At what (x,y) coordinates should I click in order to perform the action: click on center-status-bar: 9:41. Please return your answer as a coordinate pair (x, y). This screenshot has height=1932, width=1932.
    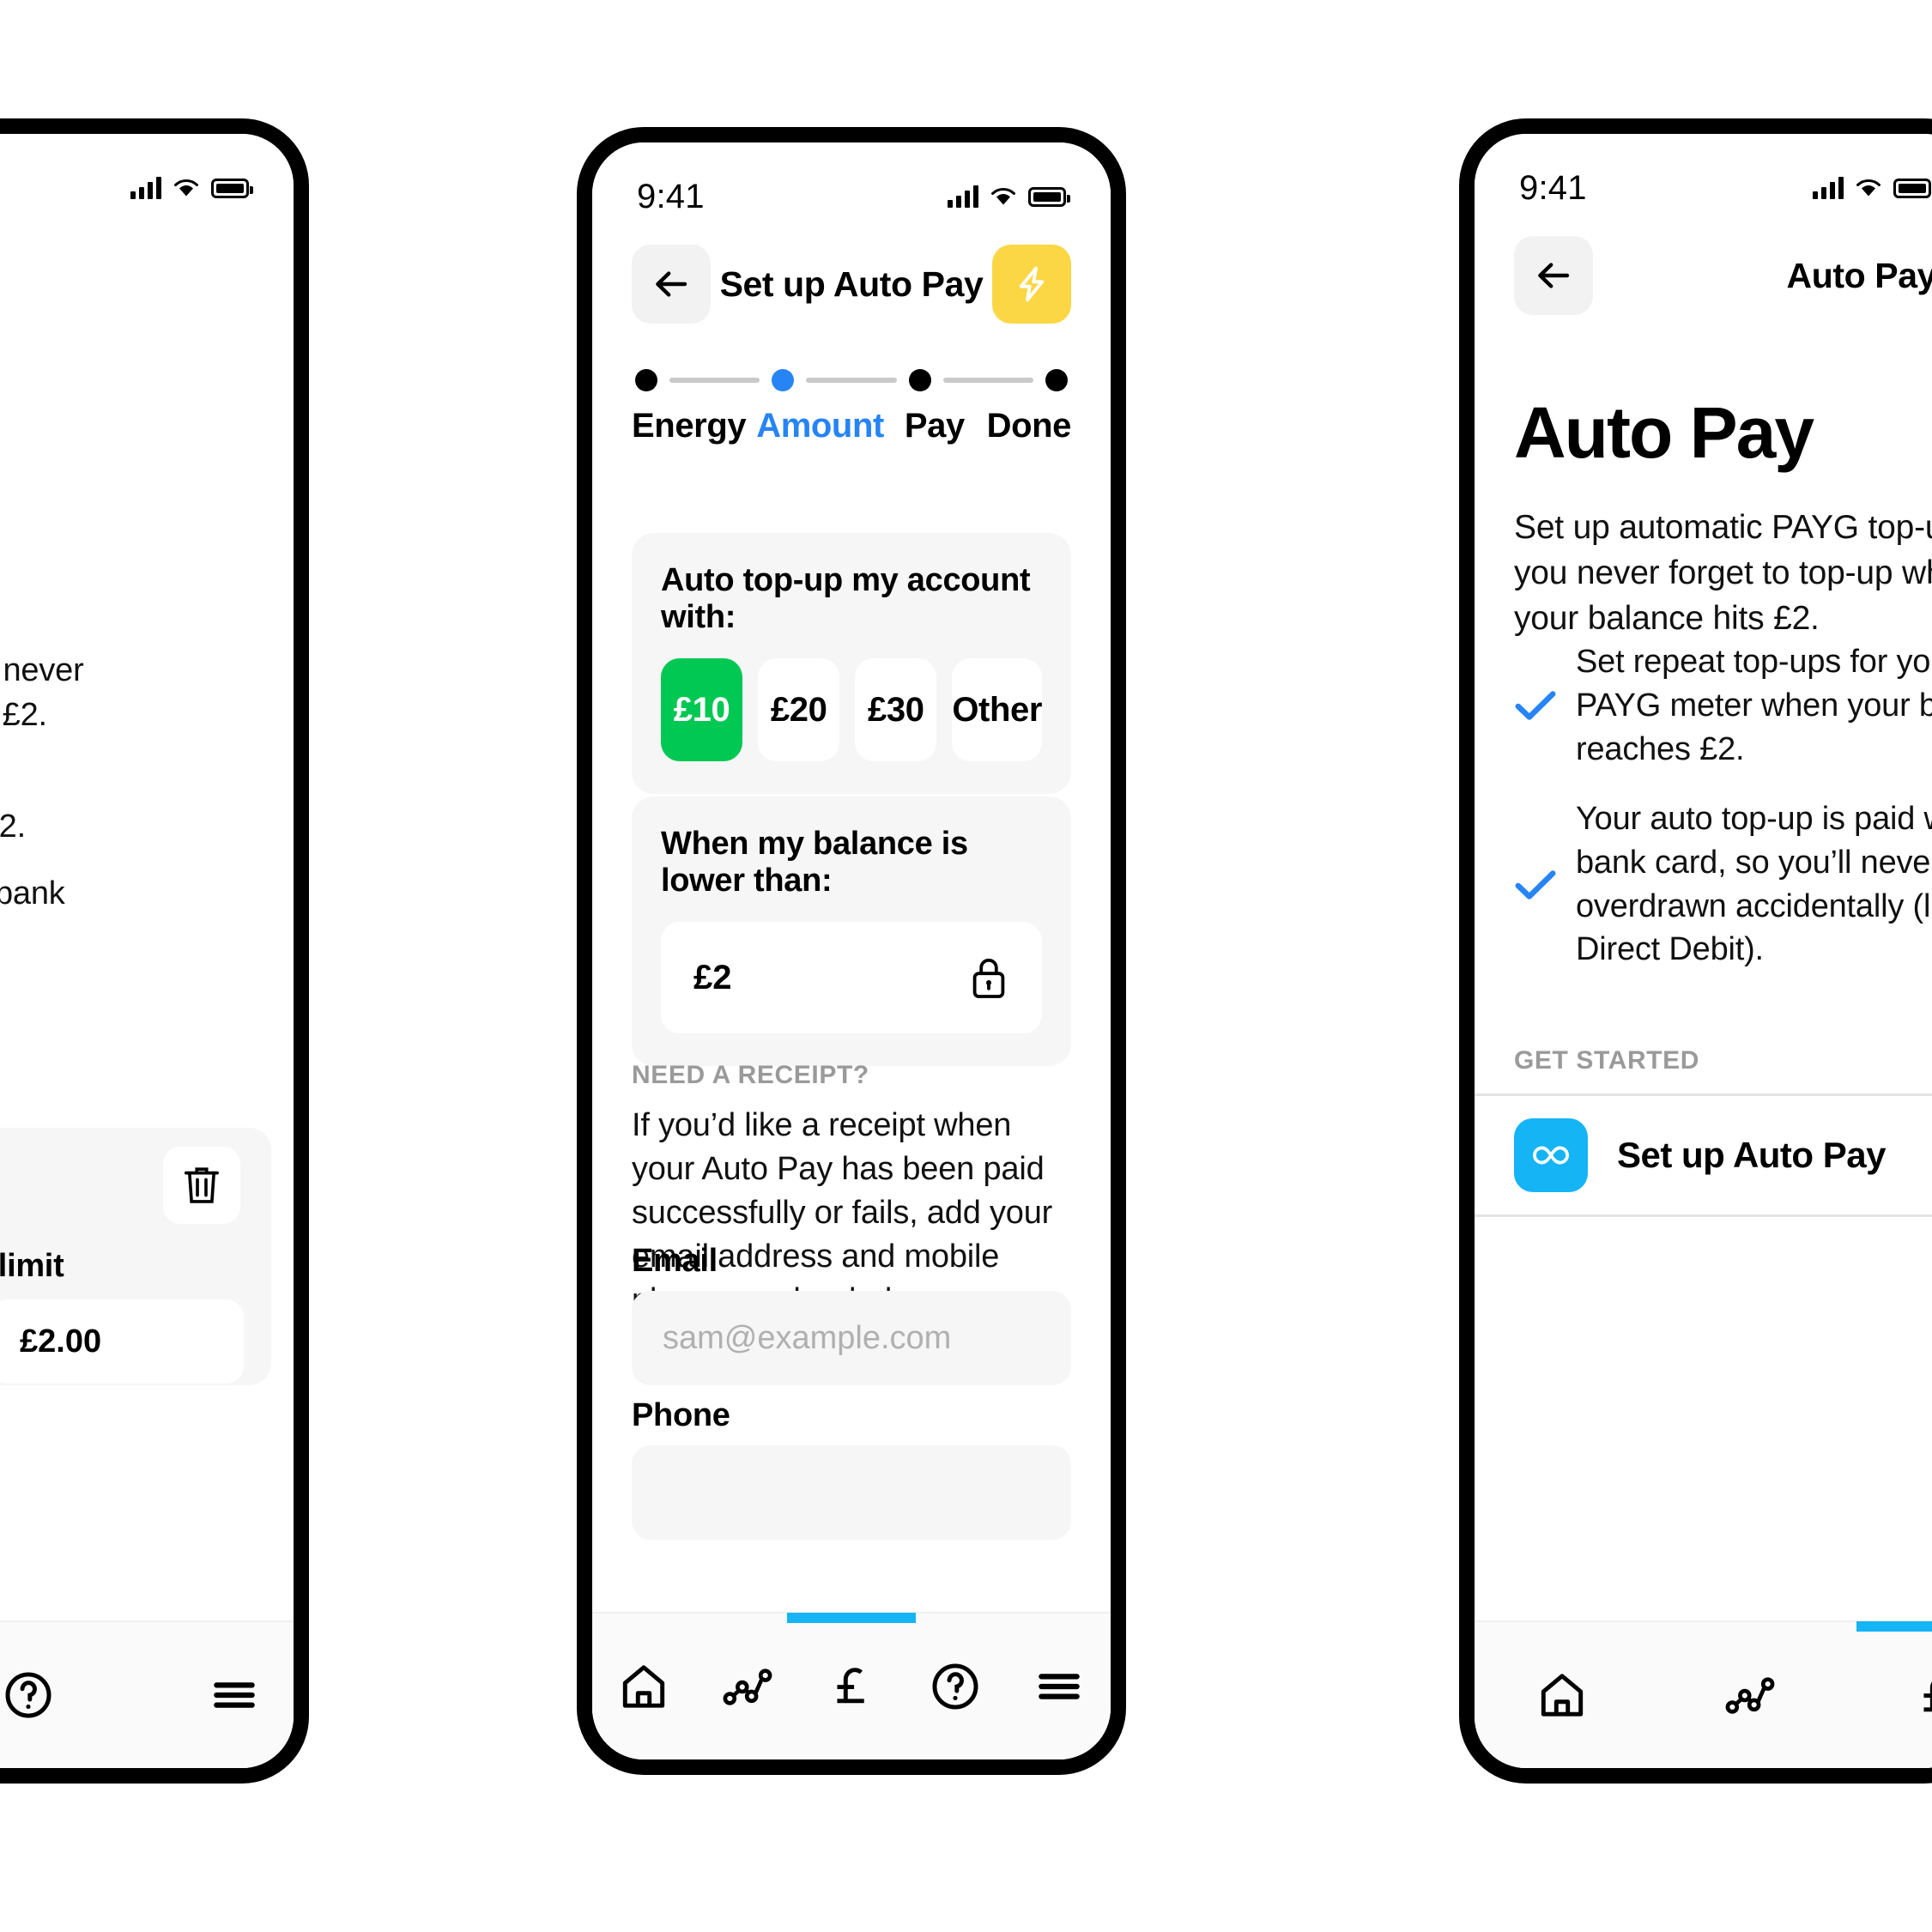
    Looking at the image, I should click on (852, 197).